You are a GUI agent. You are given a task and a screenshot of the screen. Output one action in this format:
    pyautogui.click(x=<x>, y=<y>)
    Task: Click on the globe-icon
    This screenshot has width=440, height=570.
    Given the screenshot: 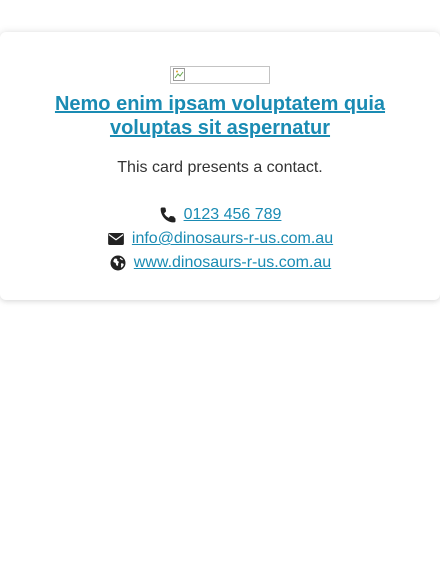 What is the action you would take?
    pyautogui.click(x=118, y=263)
    